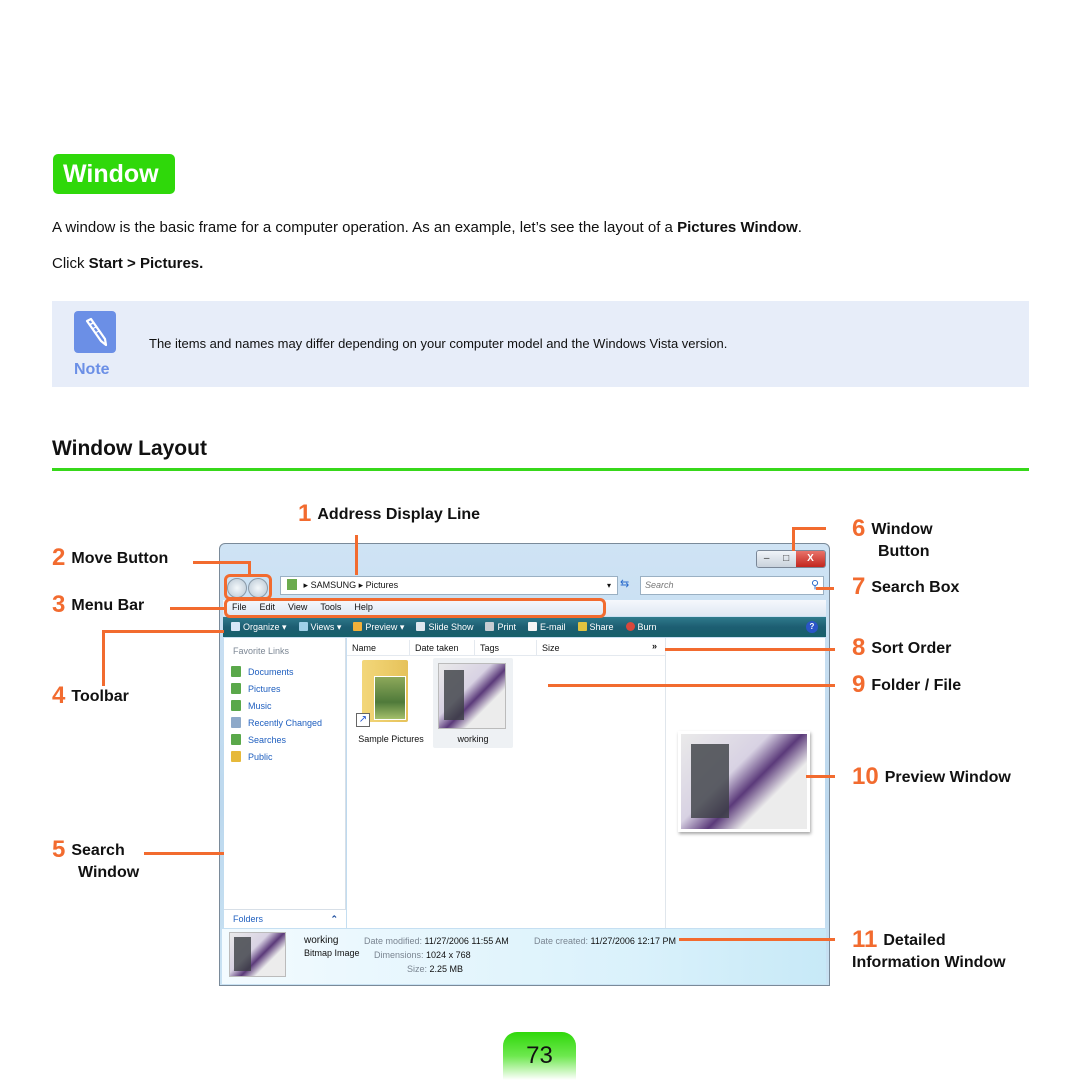 The height and width of the screenshot is (1080, 1080). I want to click on help-icon: ?, so click(812, 627).